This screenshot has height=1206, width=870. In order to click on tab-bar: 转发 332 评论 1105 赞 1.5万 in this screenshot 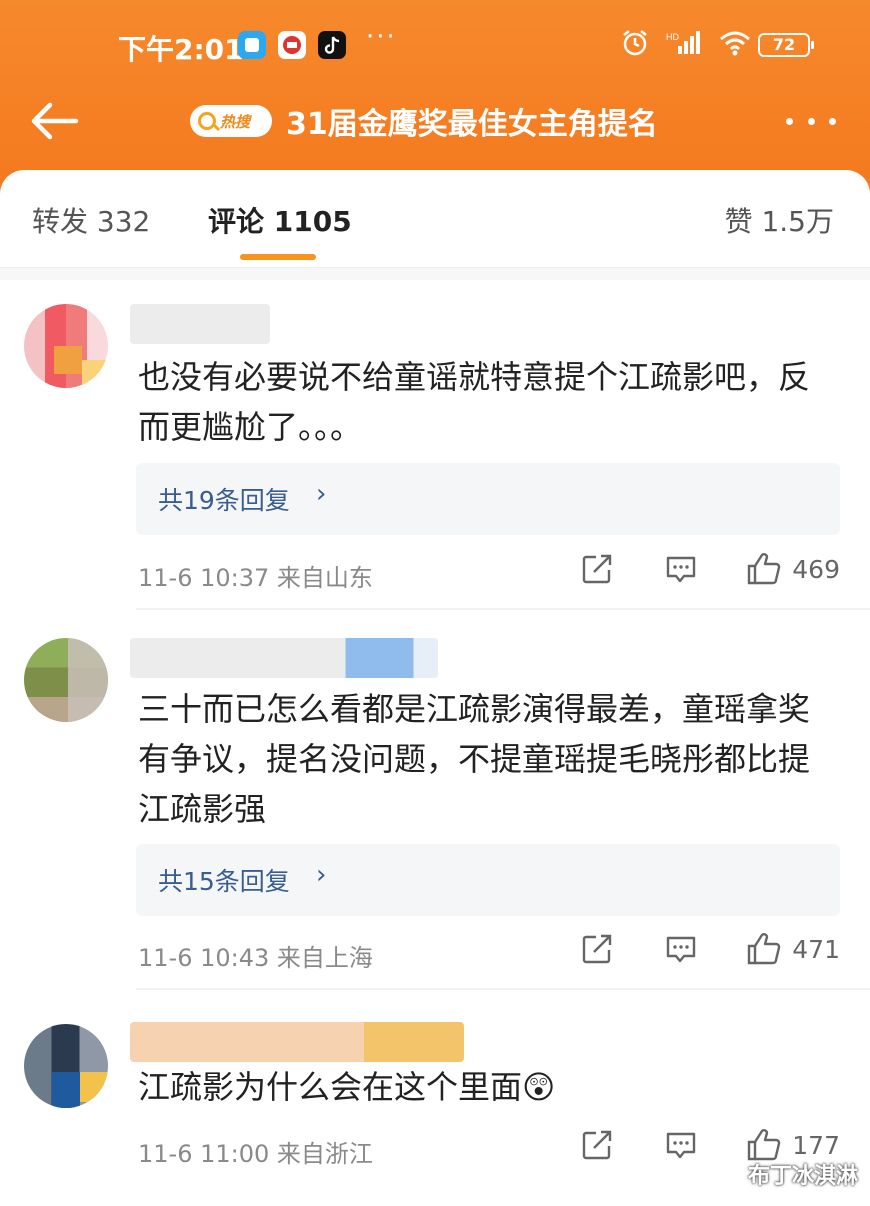, I will do `click(435, 219)`.